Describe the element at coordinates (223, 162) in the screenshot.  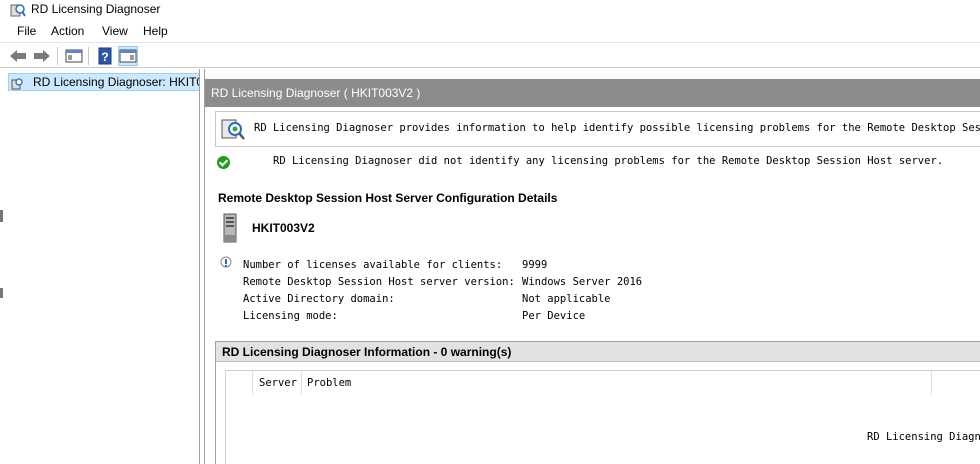
I see `success-check-icon` at that location.